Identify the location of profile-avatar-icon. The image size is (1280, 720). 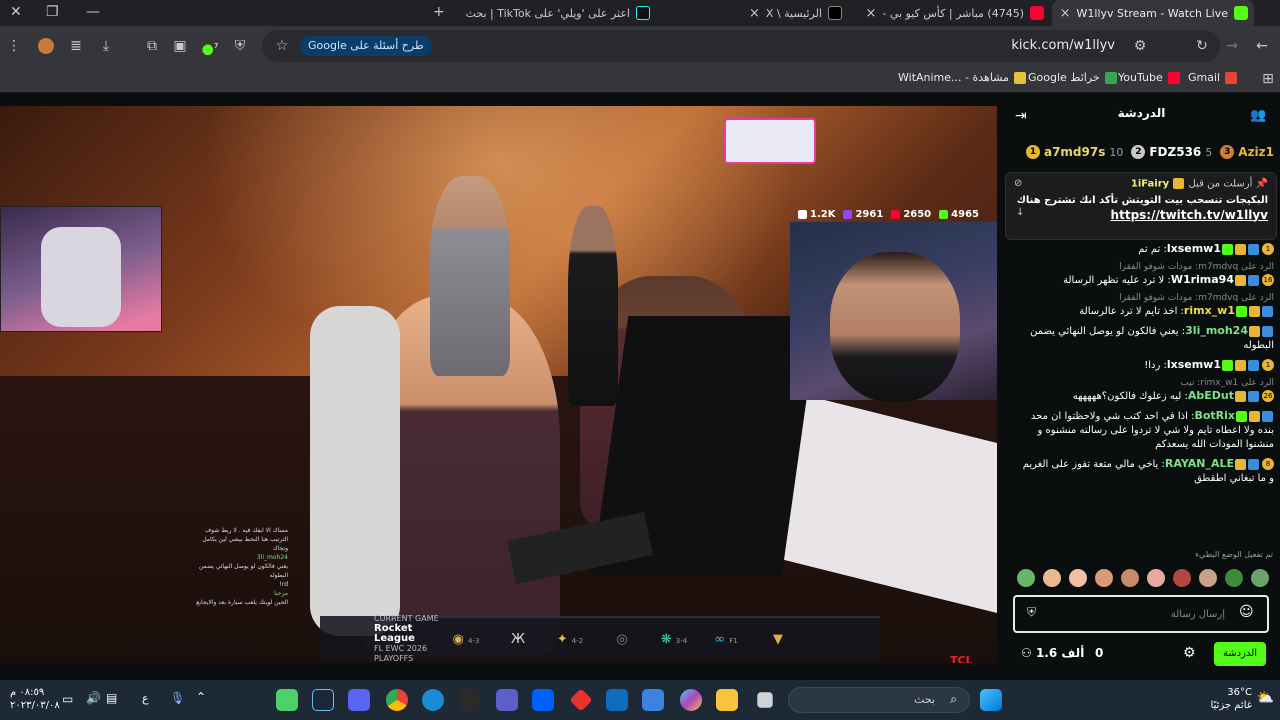
(46, 46).